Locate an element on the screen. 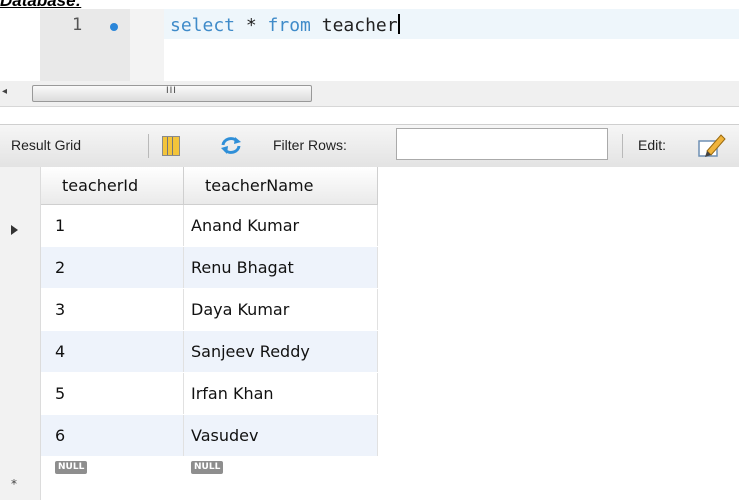  cell-teacher-id: 4 is located at coordinates (112, 351).